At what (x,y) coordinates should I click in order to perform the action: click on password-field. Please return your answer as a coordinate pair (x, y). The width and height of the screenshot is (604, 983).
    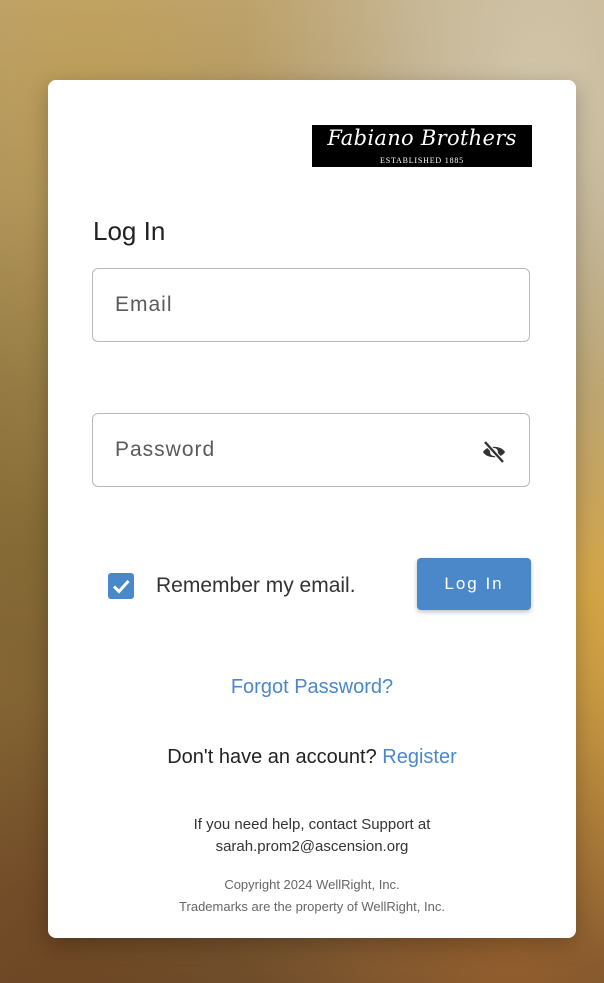
    Looking at the image, I should click on (311, 450).